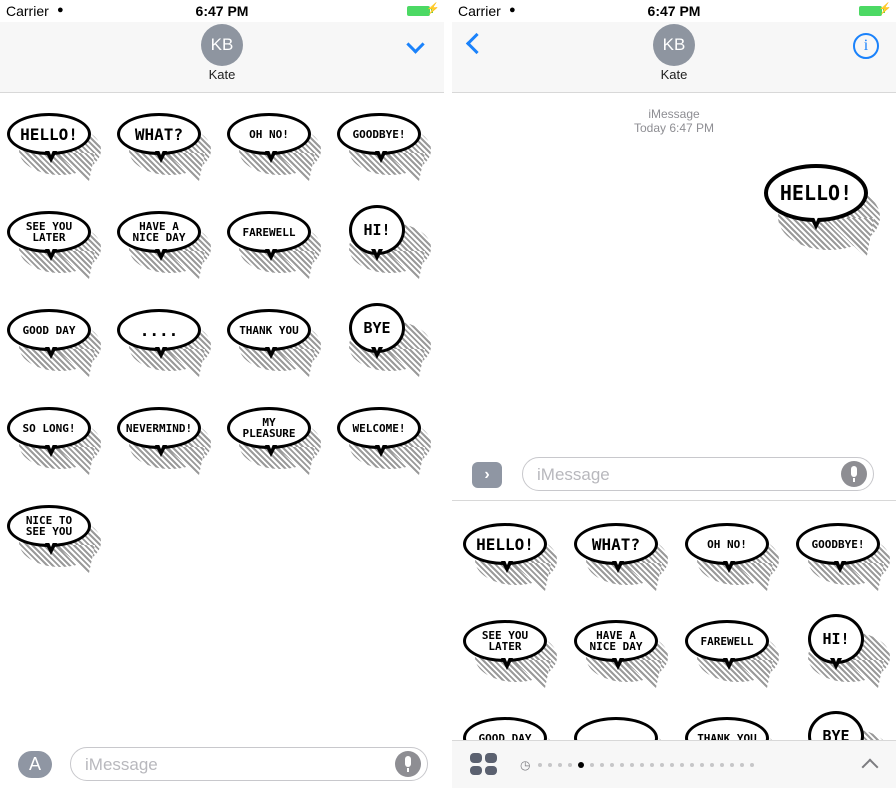 This screenshot has width=896, height=788. I want to click on info-icon: i, so click(866, 46).